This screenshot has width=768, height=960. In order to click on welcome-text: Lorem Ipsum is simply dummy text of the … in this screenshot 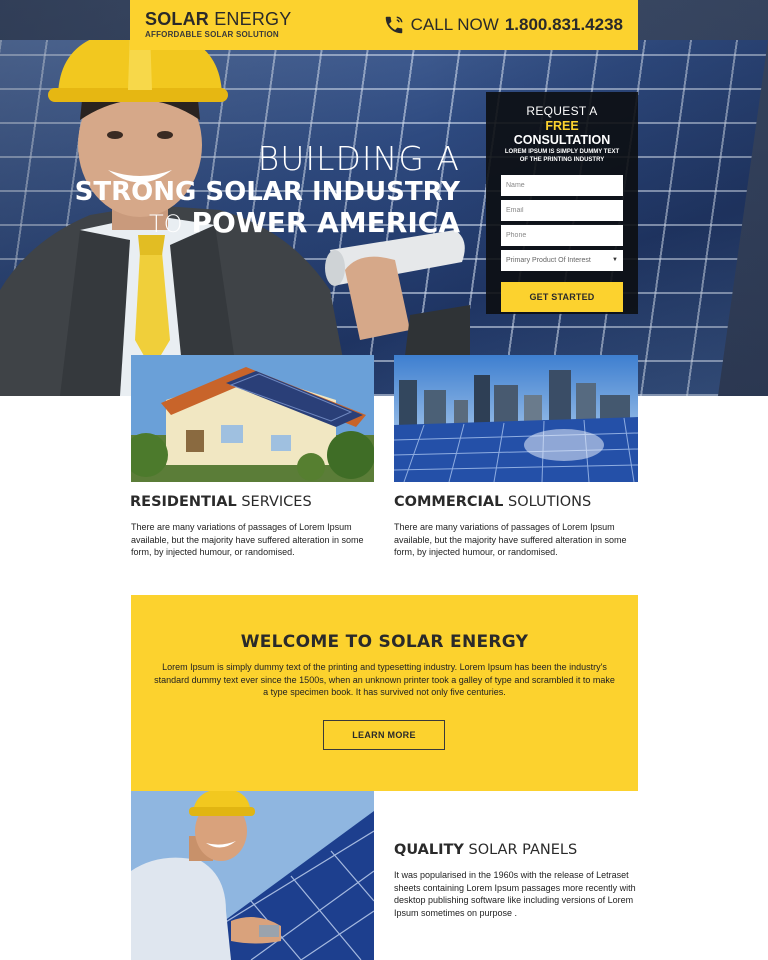, I will do `click(384, 679)`.